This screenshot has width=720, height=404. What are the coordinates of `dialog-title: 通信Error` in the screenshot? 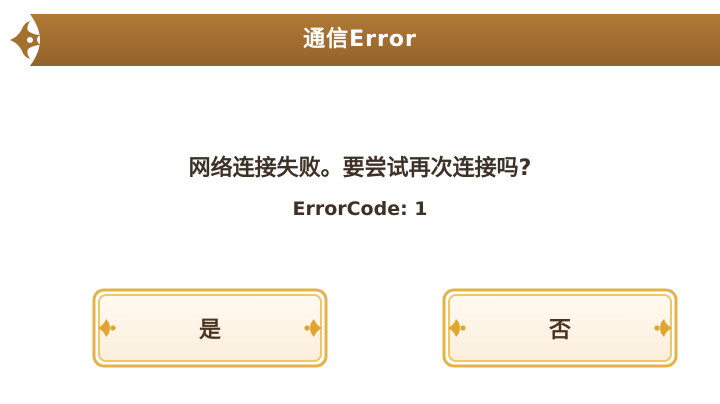 It's located at (360, 39).